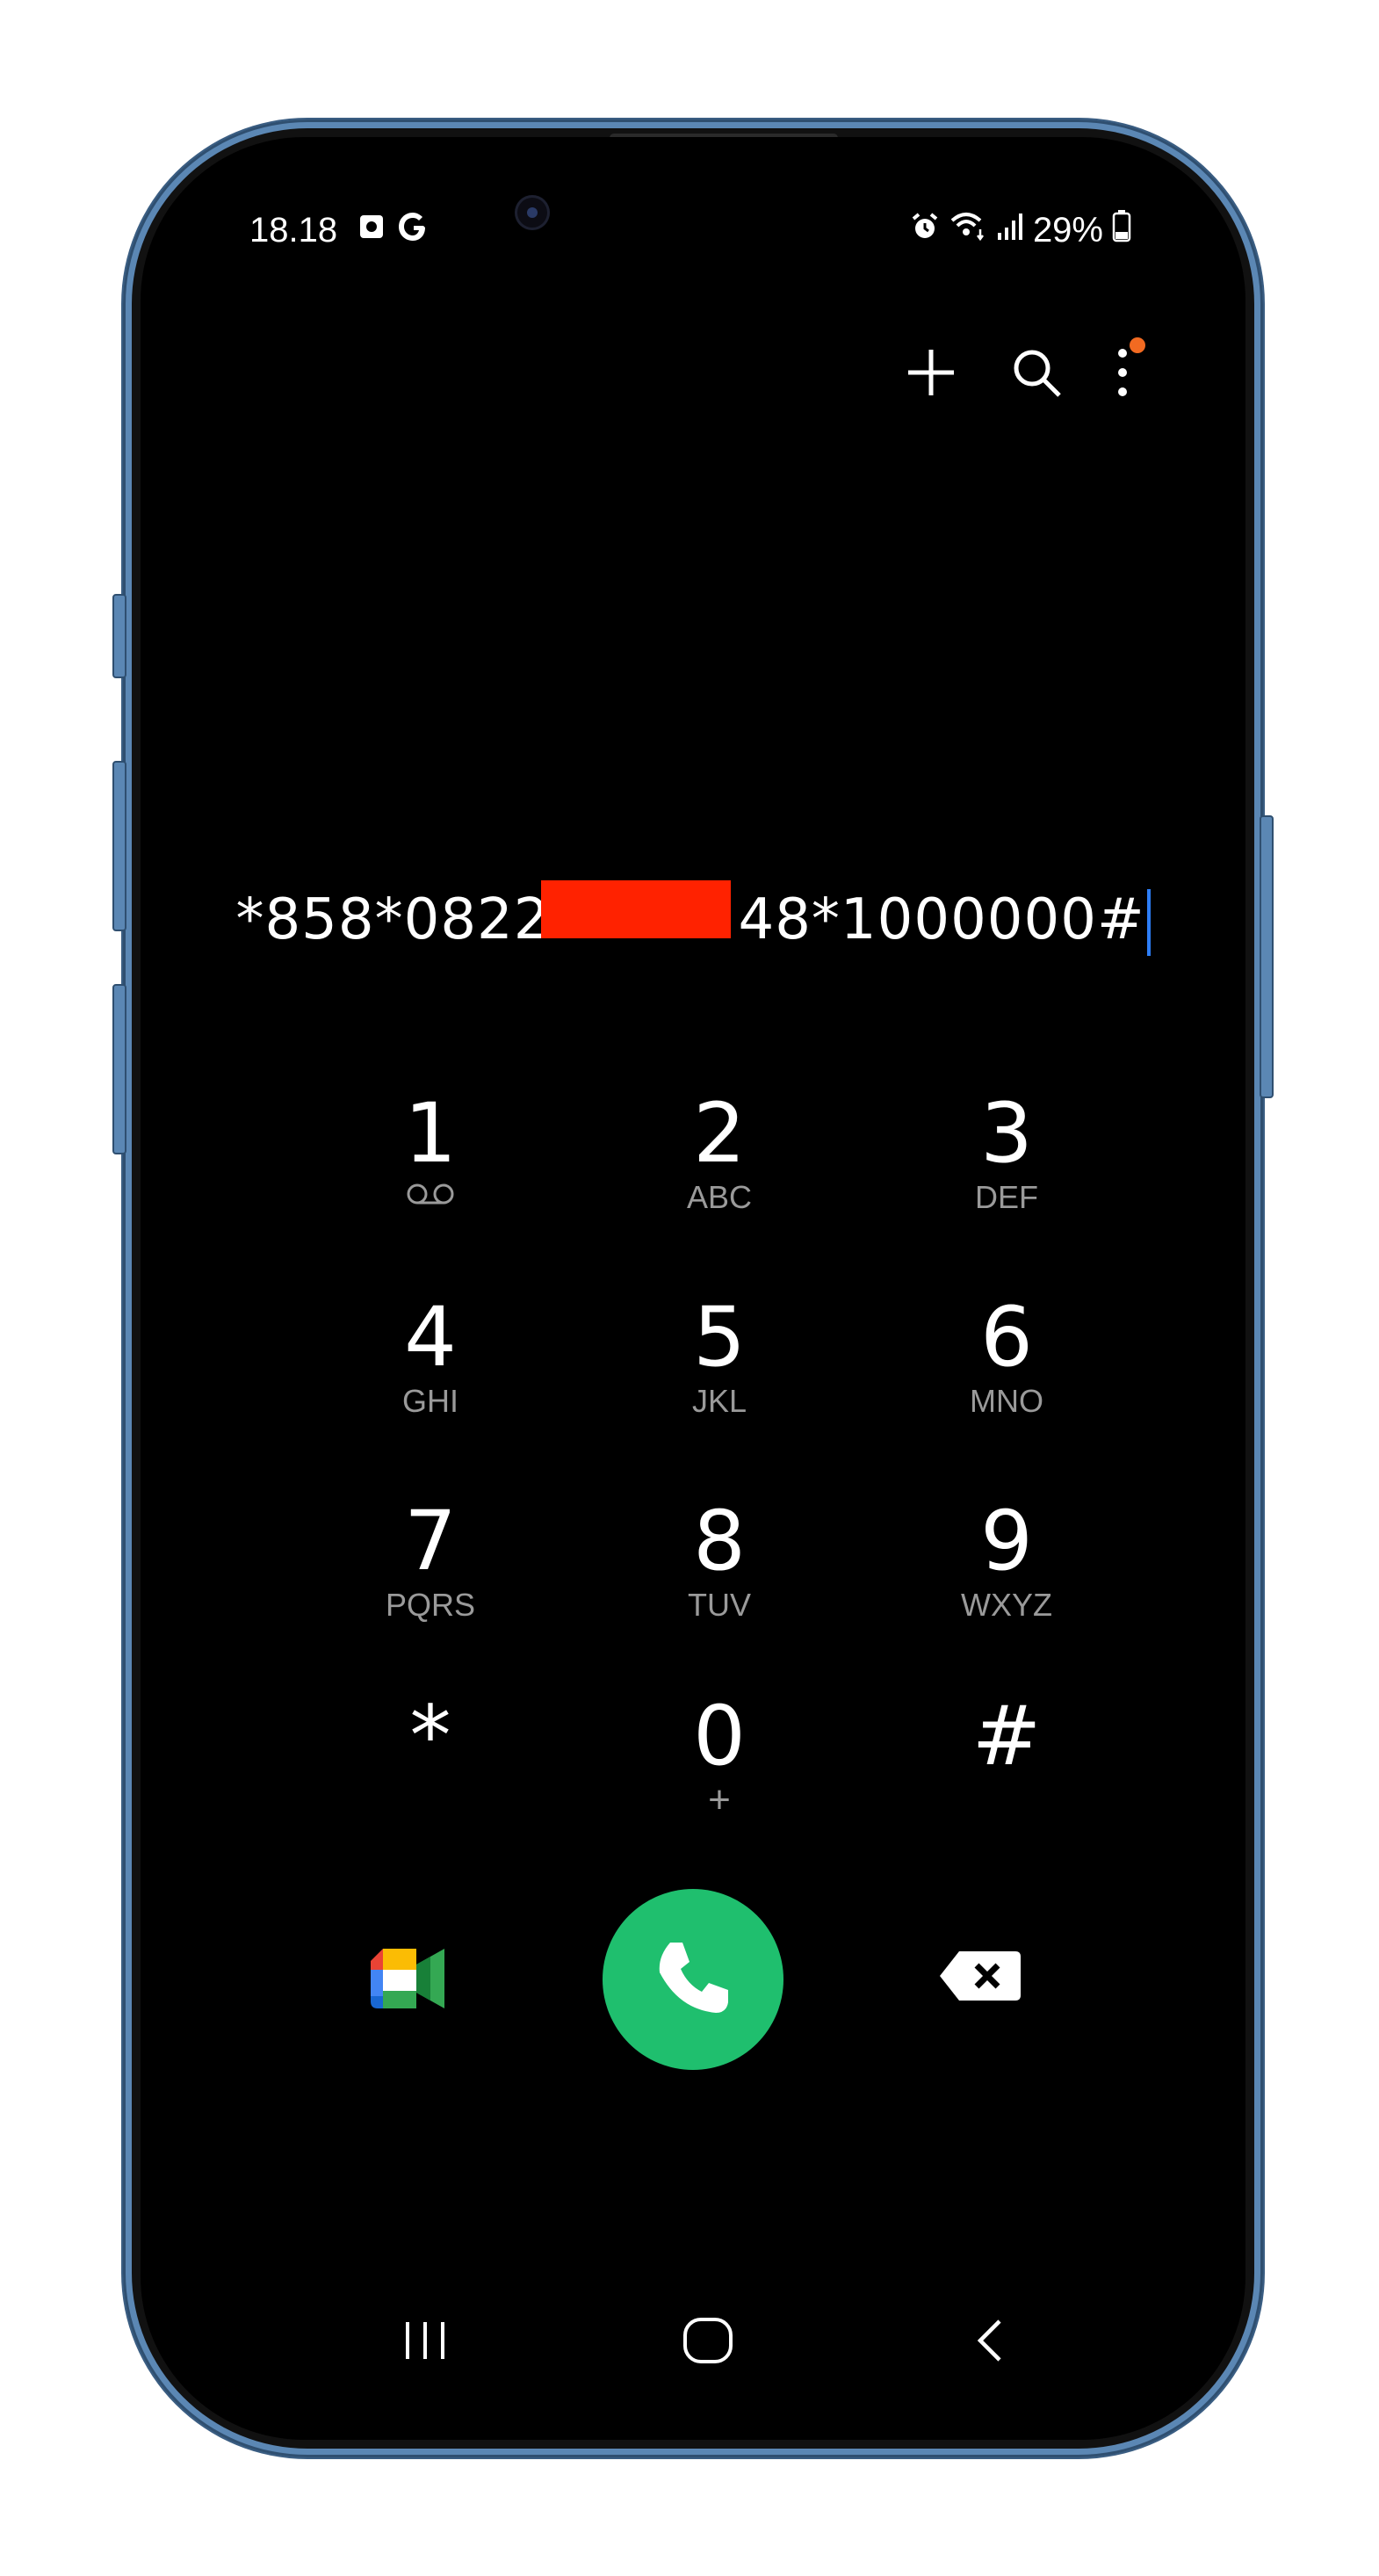  I want to click on notification-icon, so click(371, 228).